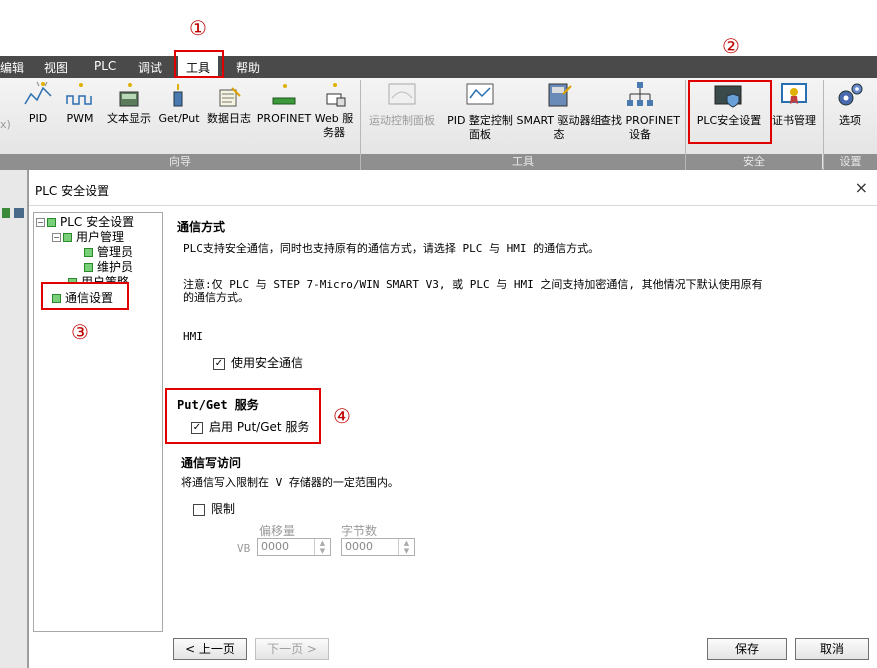 The height and width of the screenshot is (668, 877). Describe the element at coordinates (258, 362) in the screenshot. I see `secure-comm-option: ✓ 使用安全通信` at that location.